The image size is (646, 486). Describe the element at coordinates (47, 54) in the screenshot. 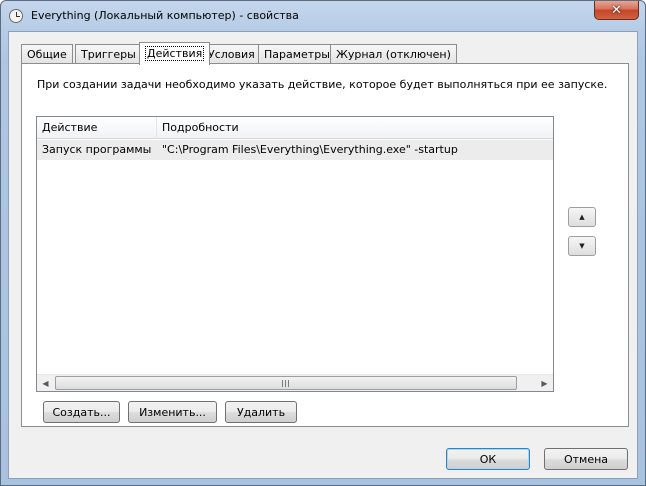

I see `tab-general: Общие` at that location.